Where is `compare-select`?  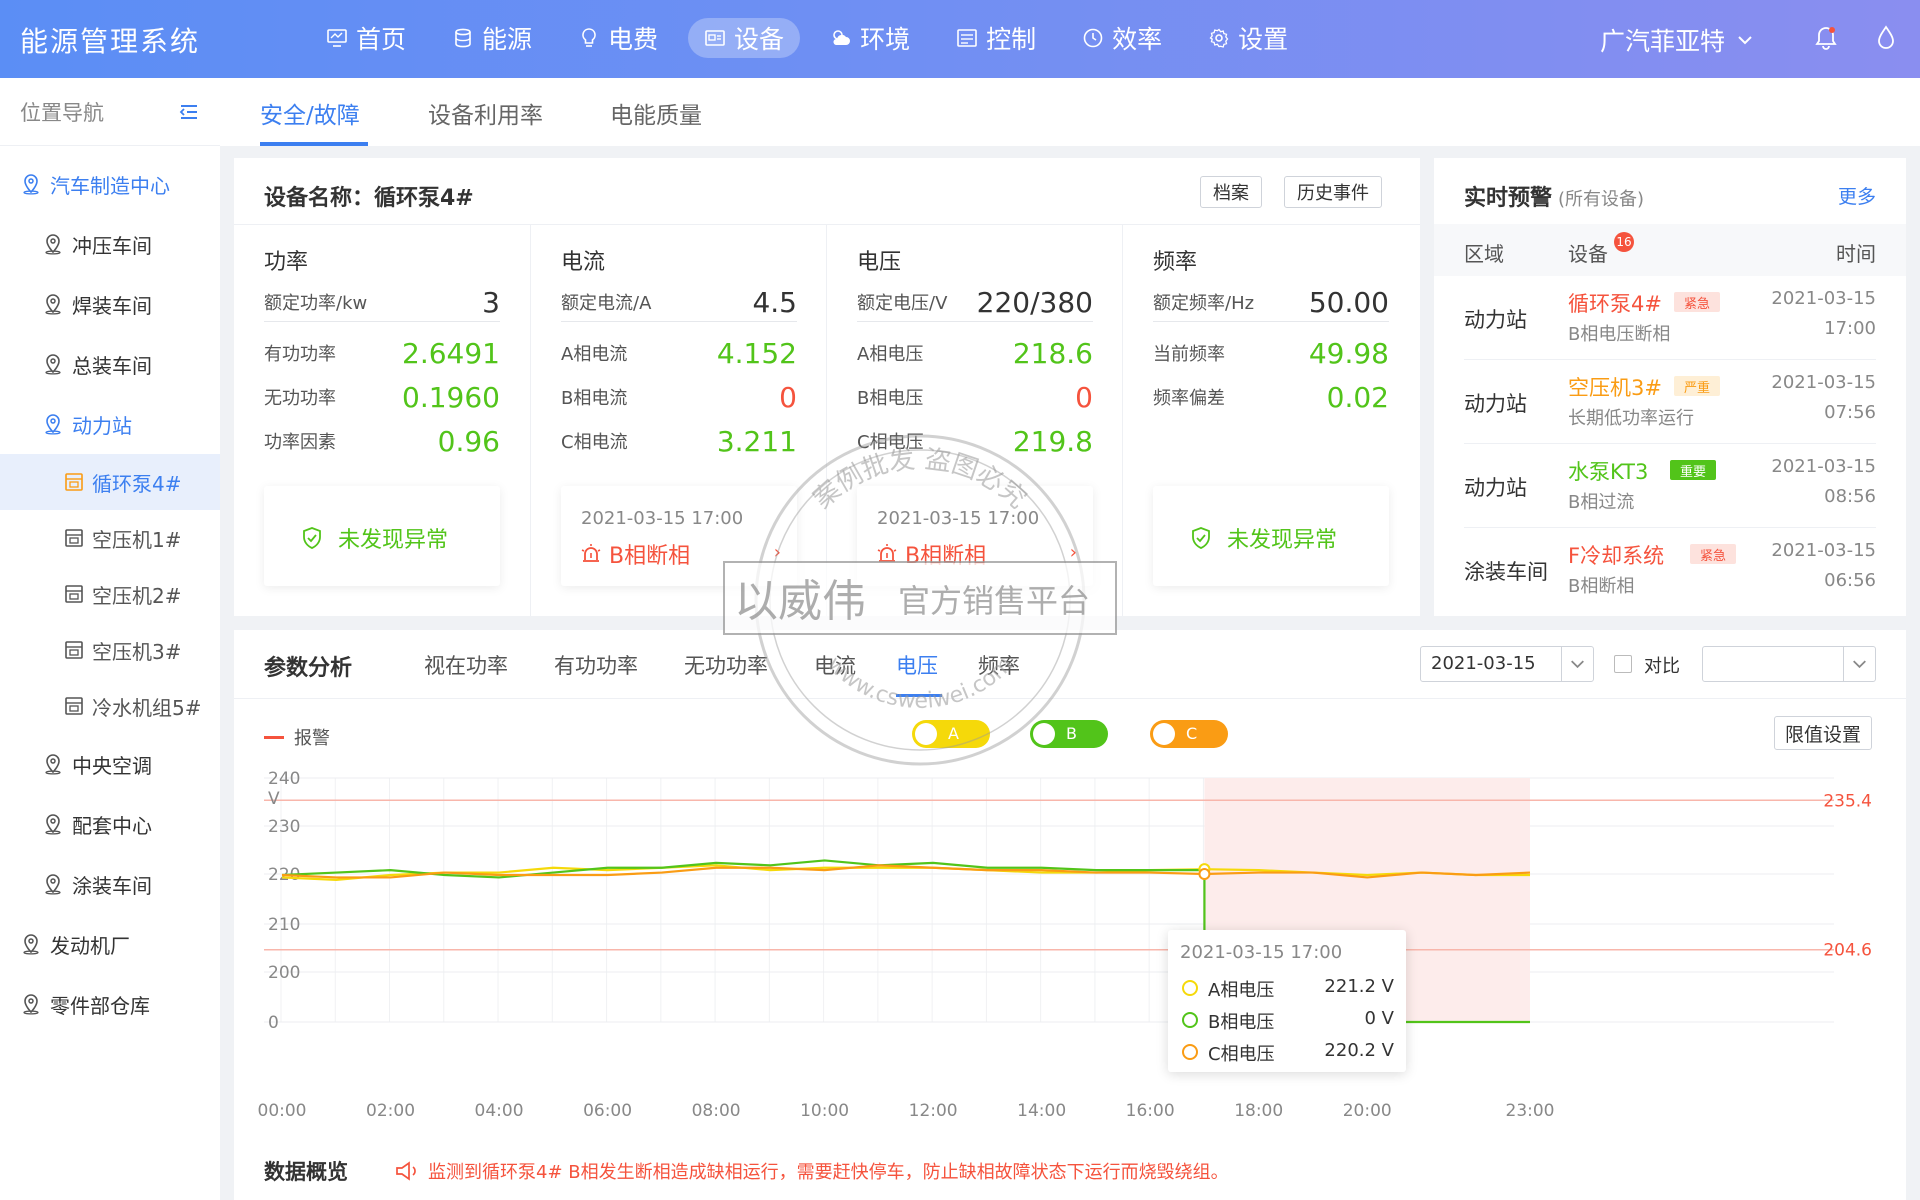
compare-select is located at coordinates (1789, 664).